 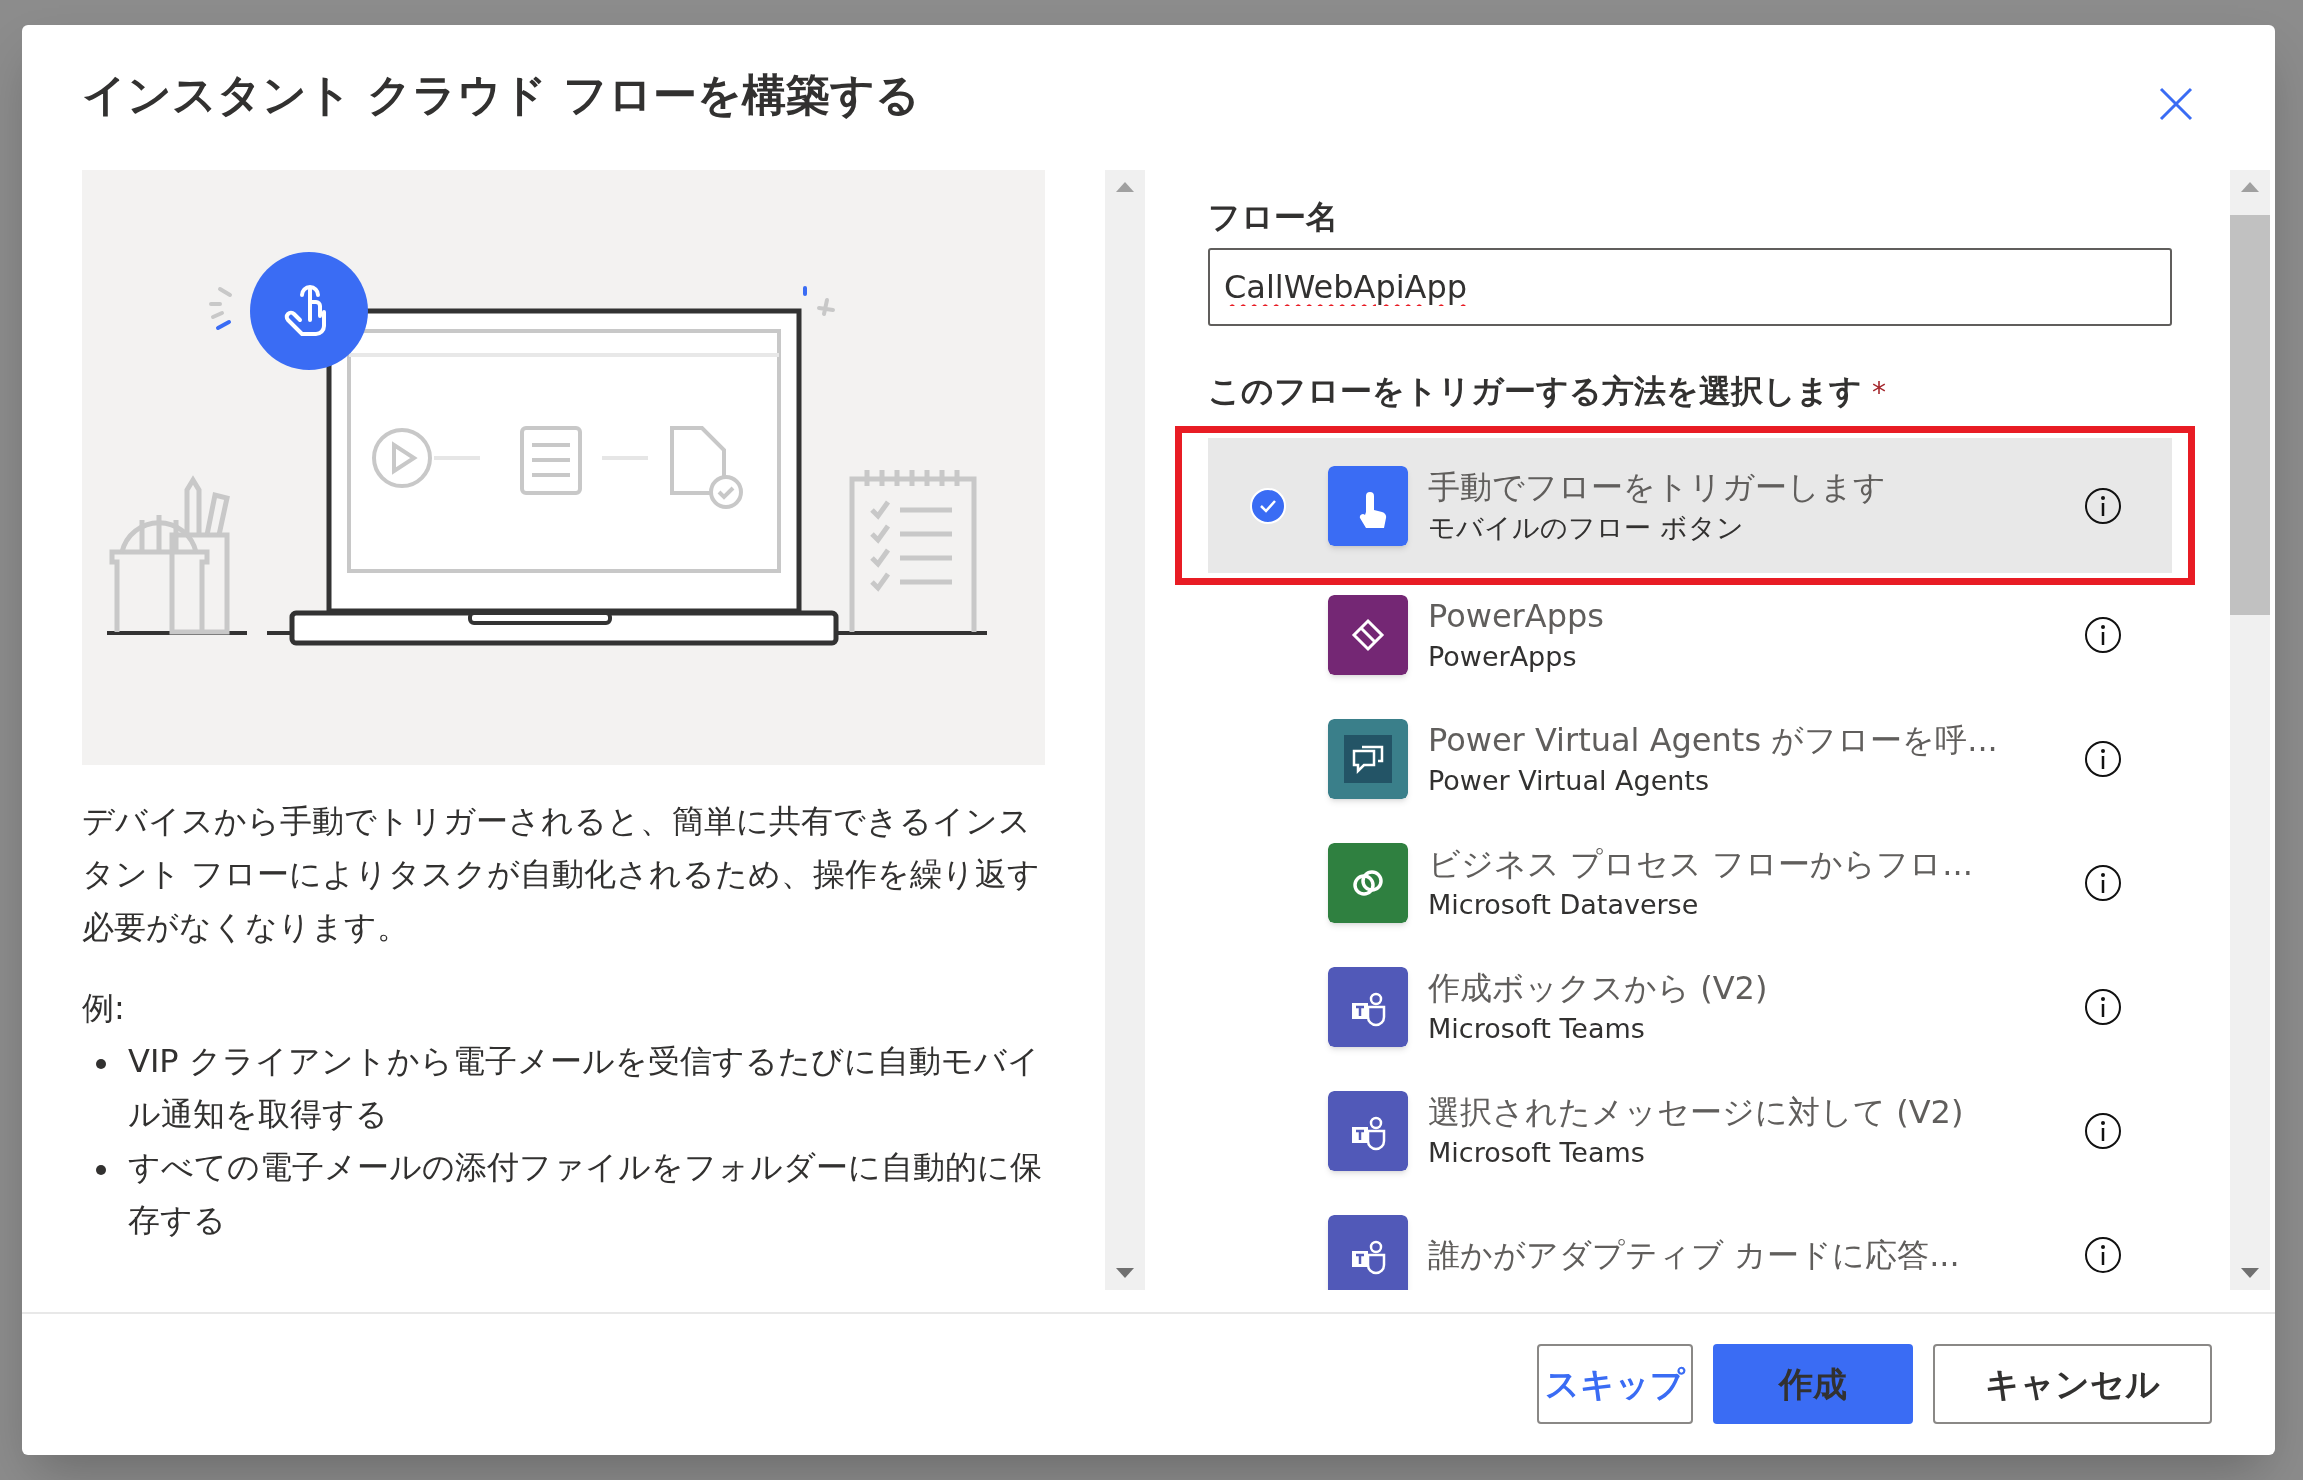 What do you see at coordinates (1273, 217) in the screenshot?
I see `field-label: フロー名` at bounding box center [1273, 217].